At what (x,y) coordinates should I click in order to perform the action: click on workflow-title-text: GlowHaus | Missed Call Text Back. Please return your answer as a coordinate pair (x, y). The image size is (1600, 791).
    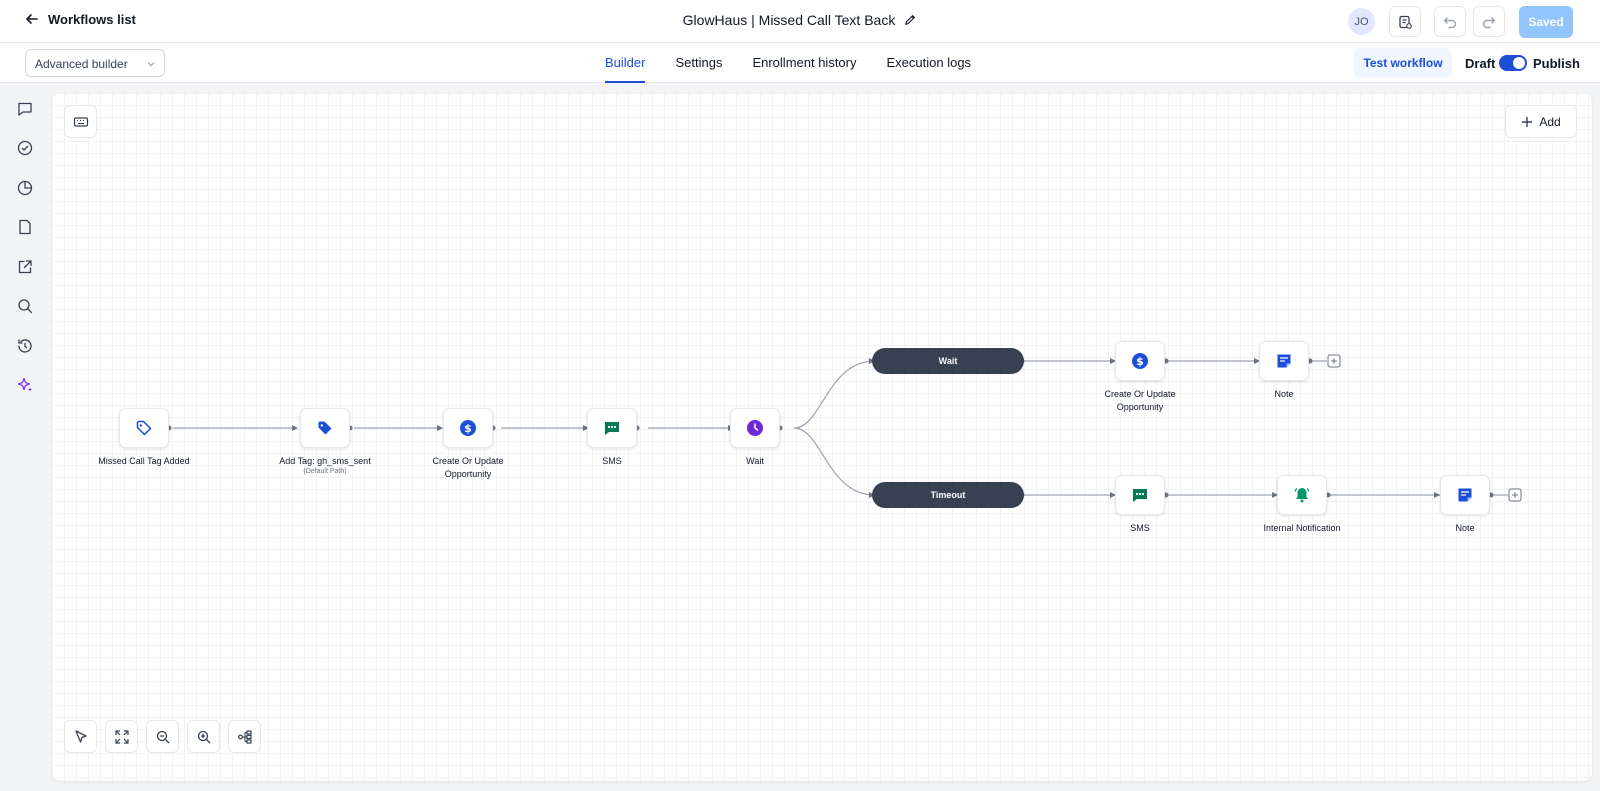
    Looking at the image, I should click on (789, 20).